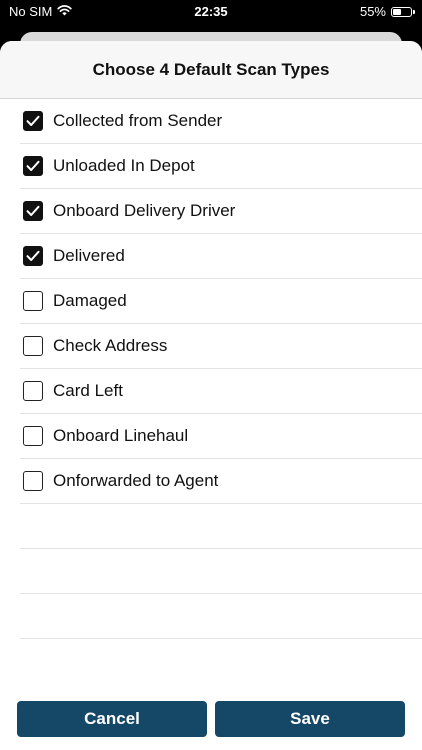  Describe the element at coordinates (138, 120) in the screenshot. I see `scan-type-label: Collected from Sender` at that location.